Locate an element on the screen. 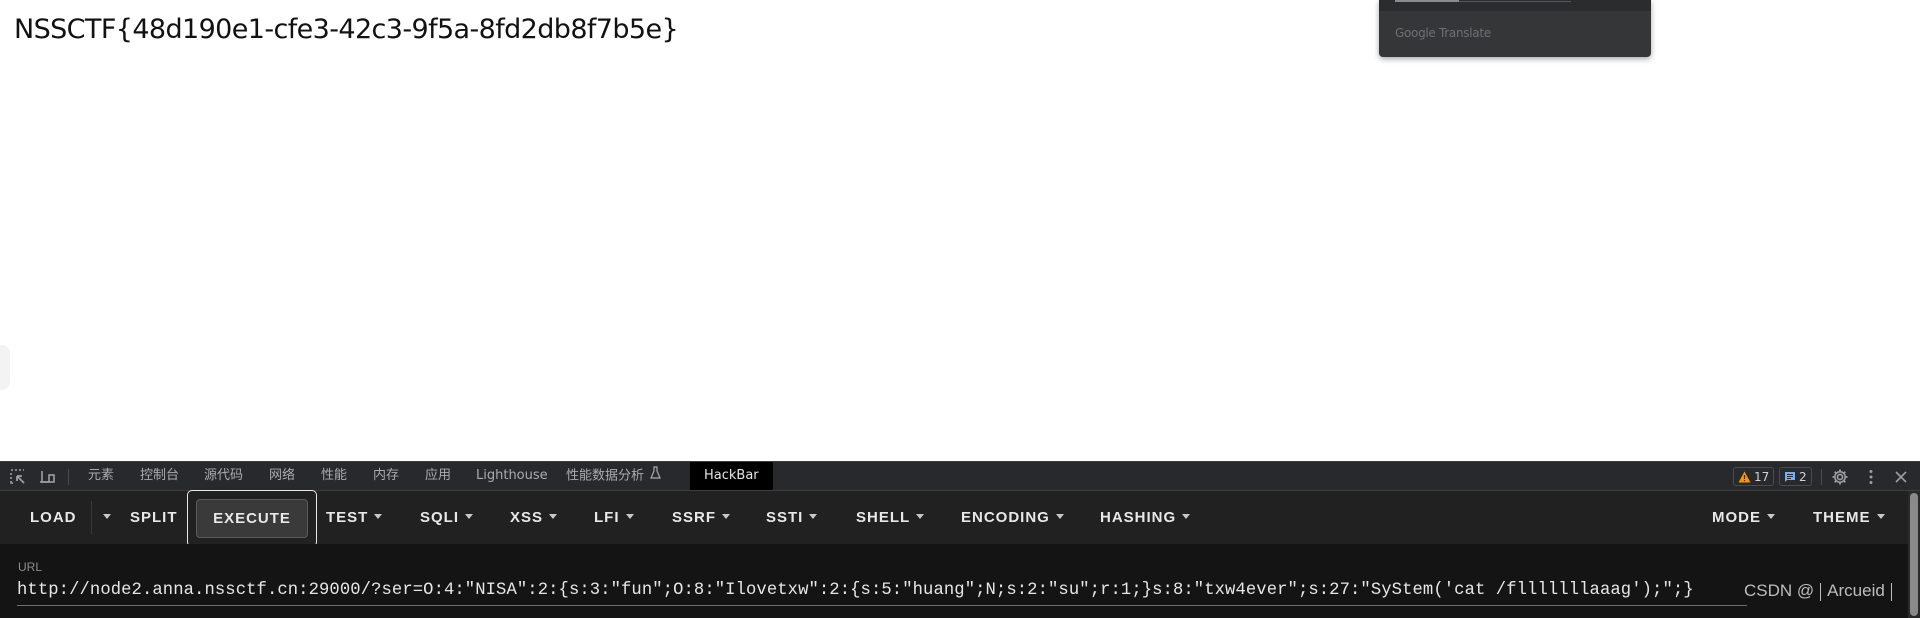 This screenshot has height=618, width=1920. translate-progress-area is located at coordinates (1515, 5).